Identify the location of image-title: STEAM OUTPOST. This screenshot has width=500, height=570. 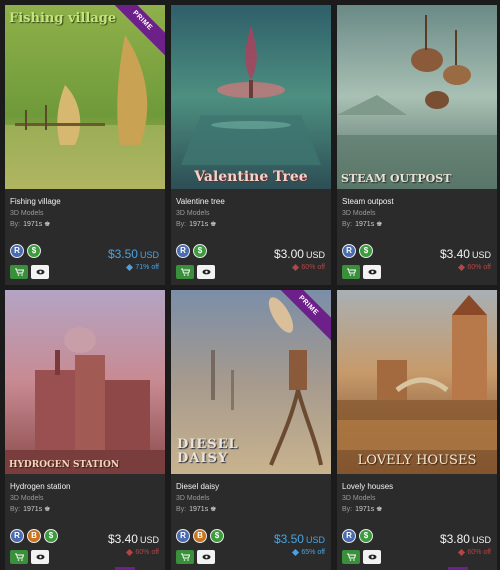
(396, 178).